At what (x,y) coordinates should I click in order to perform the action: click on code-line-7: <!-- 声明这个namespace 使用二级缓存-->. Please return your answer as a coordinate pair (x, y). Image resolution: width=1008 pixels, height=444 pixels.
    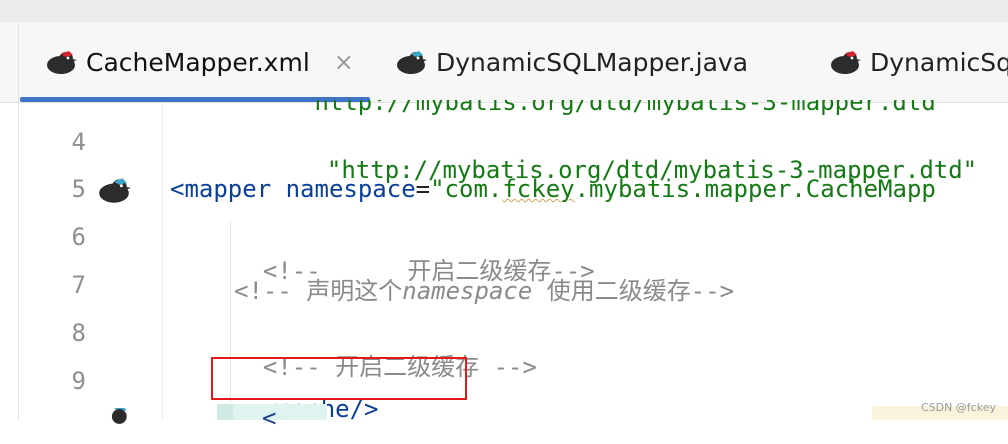
    Looking at the image, I should click on (484, 288).